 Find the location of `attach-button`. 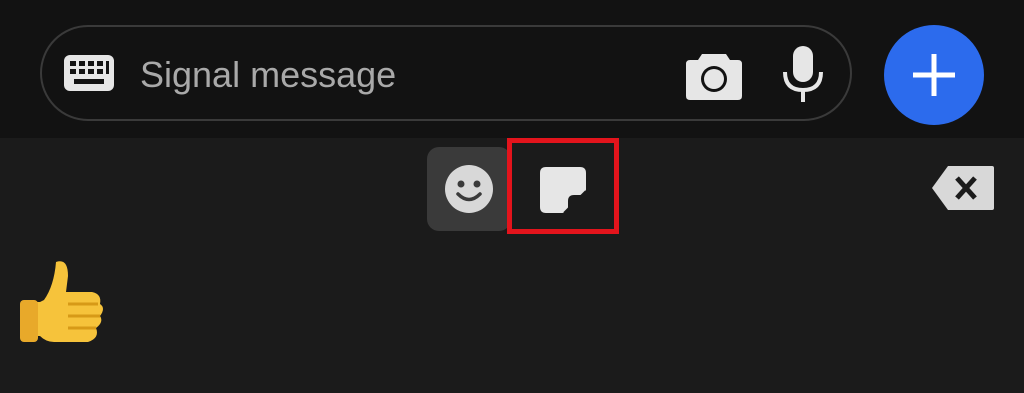

attach-button is located at coordinates (934, 75).